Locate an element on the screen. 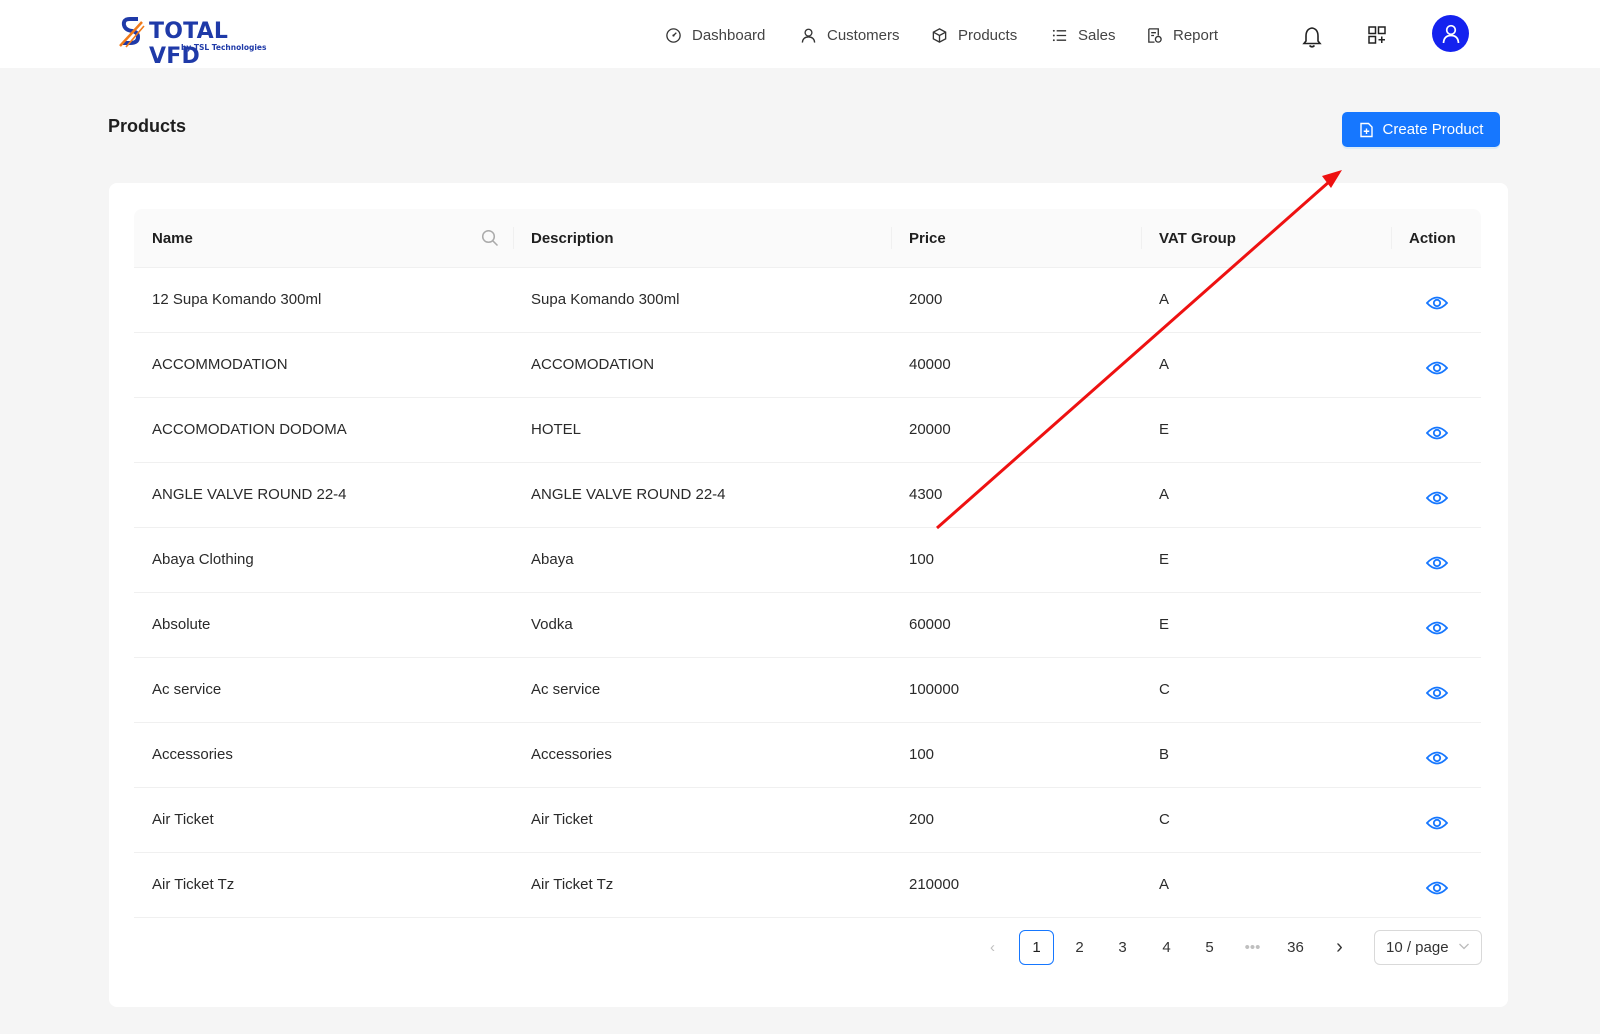 The image size is (1600, 1034). chevron-down-icon is located at coordinates (1464, 946).